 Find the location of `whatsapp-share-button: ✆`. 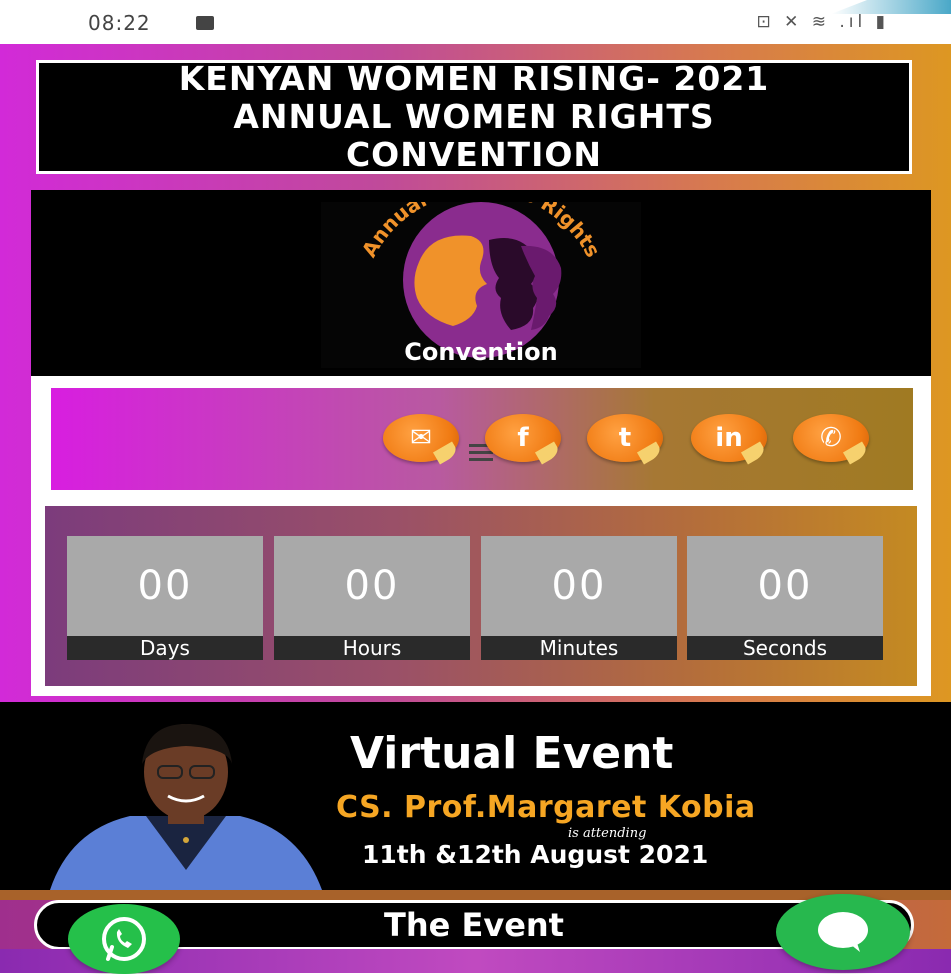

whatsapp-share-button: ✆ is located at coordinates (831, 439).